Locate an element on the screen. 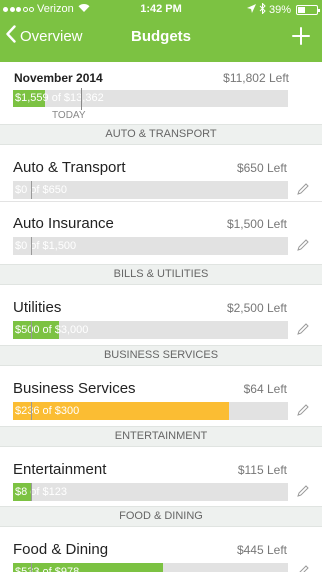 The width and height of the screenshot is (322, 572). budget-name: Food & Dining is located at coordinates (61, 549).